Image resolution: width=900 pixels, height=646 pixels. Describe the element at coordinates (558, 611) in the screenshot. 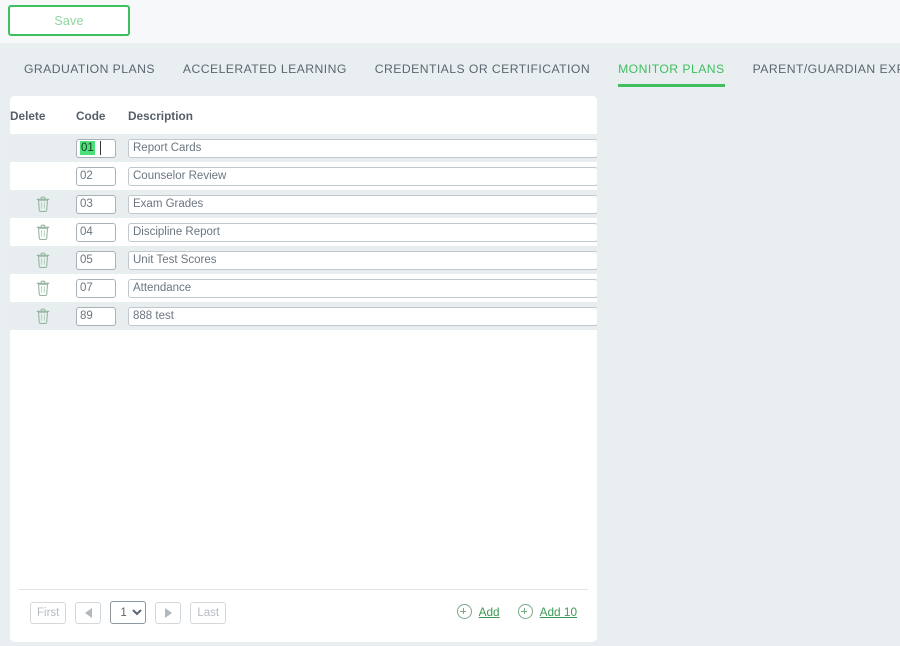

I see `add-ten-rows-label: Add 10` at that location.